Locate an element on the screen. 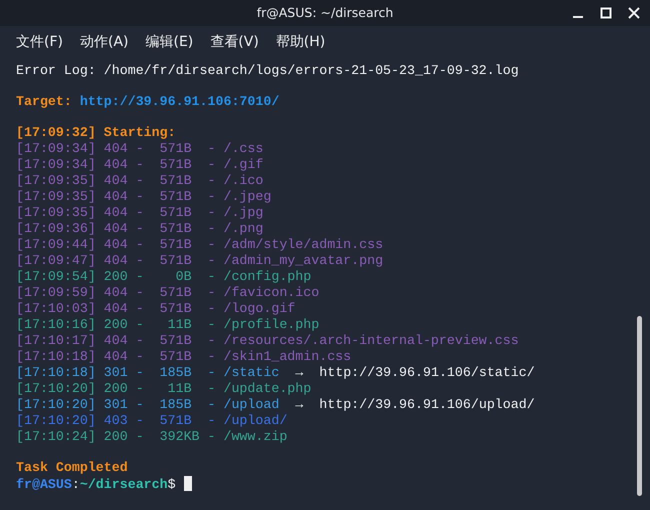 The image size is (650, 510). menu-item: 查看(V) is located at coordinates (234, 42).